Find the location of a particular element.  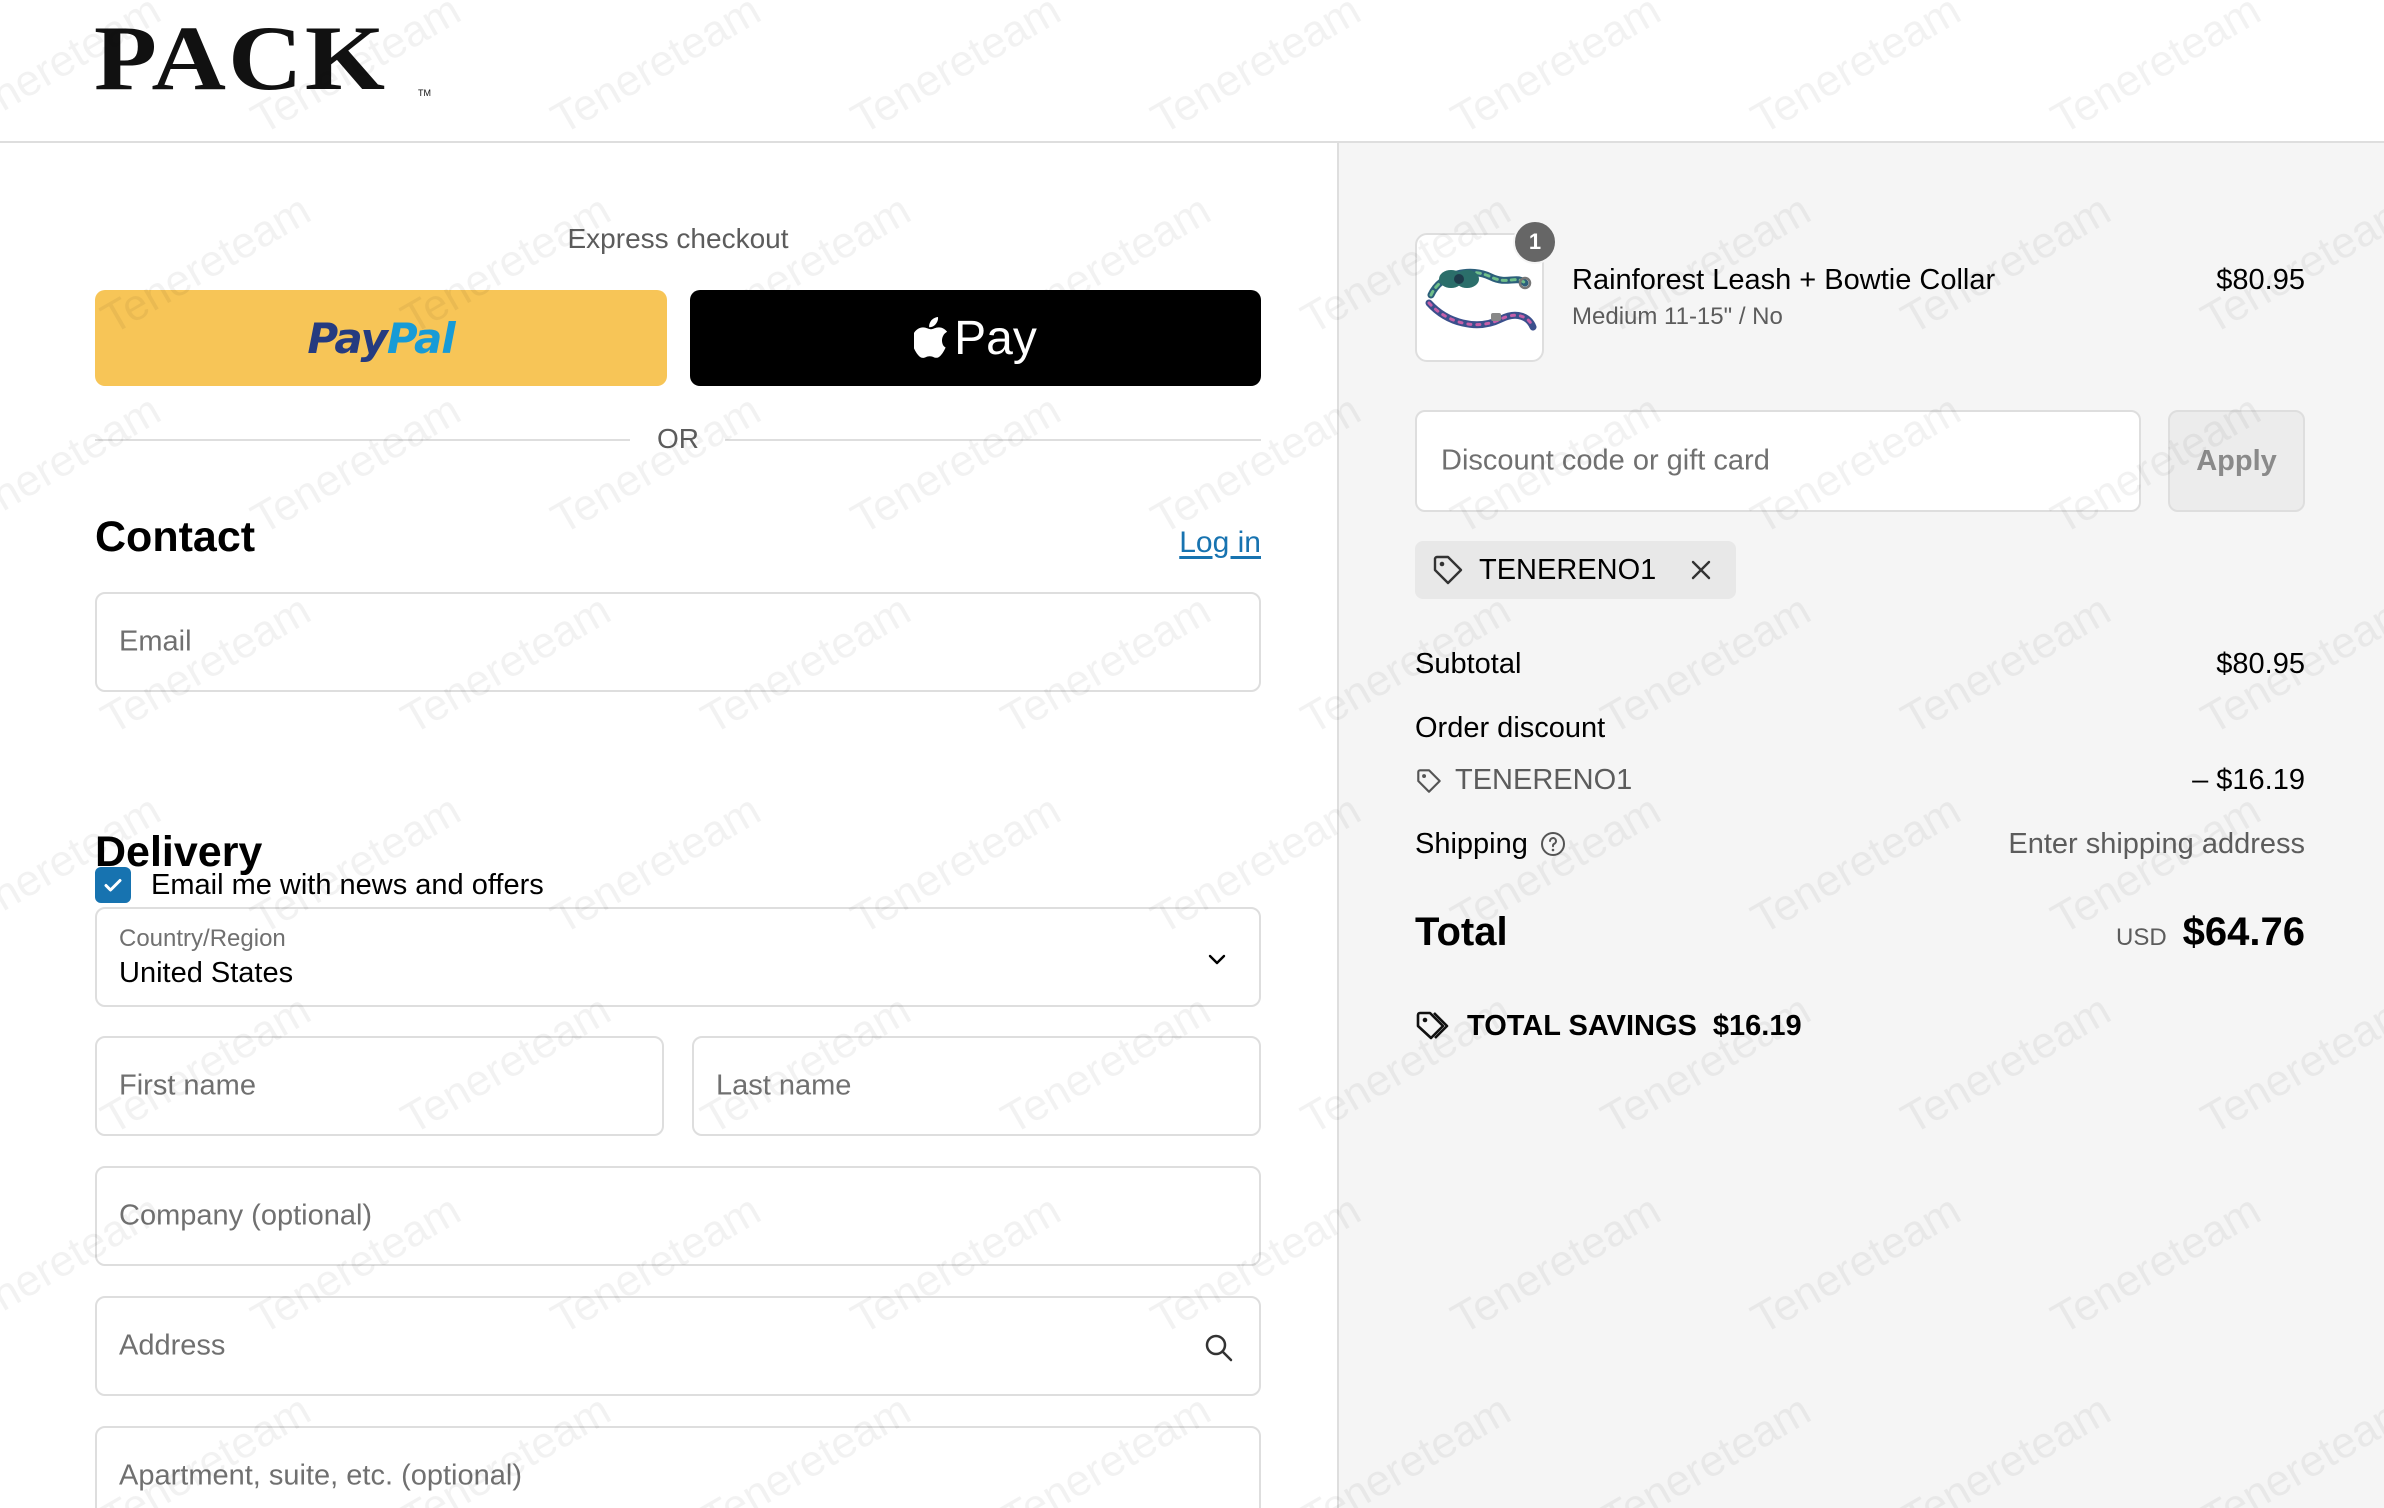

express-checkout-title: Express checkout is located at coordinates (678, 238).